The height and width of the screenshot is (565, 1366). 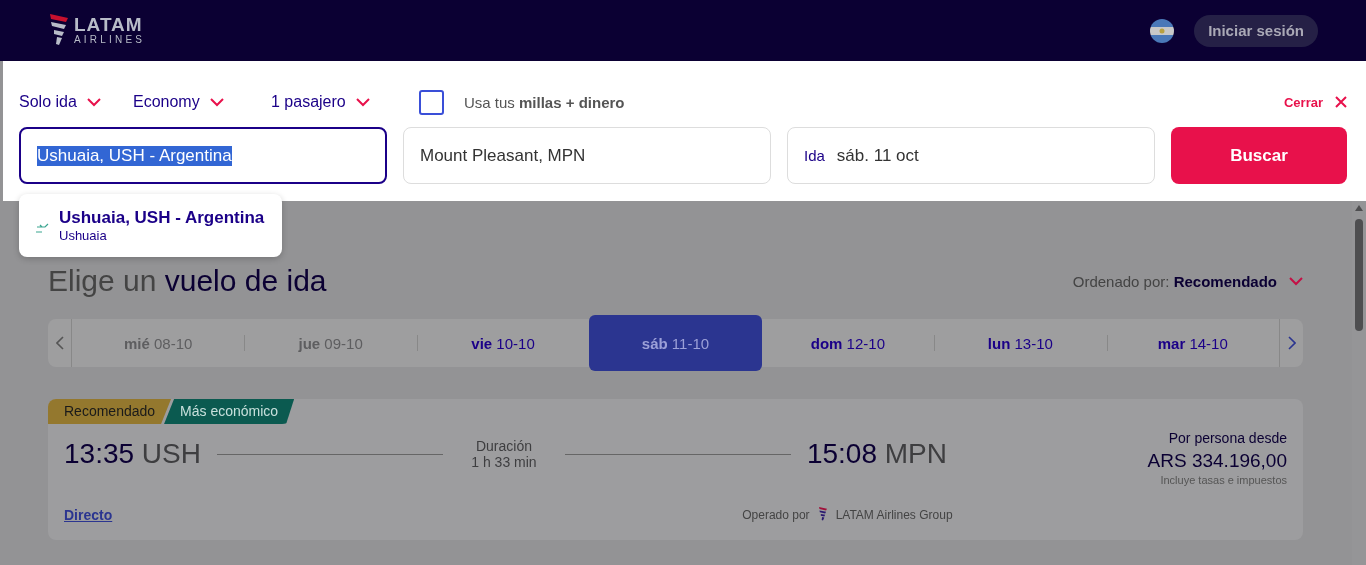 I want to click on close-button: Cerrar, so click(x=1315, y=102).